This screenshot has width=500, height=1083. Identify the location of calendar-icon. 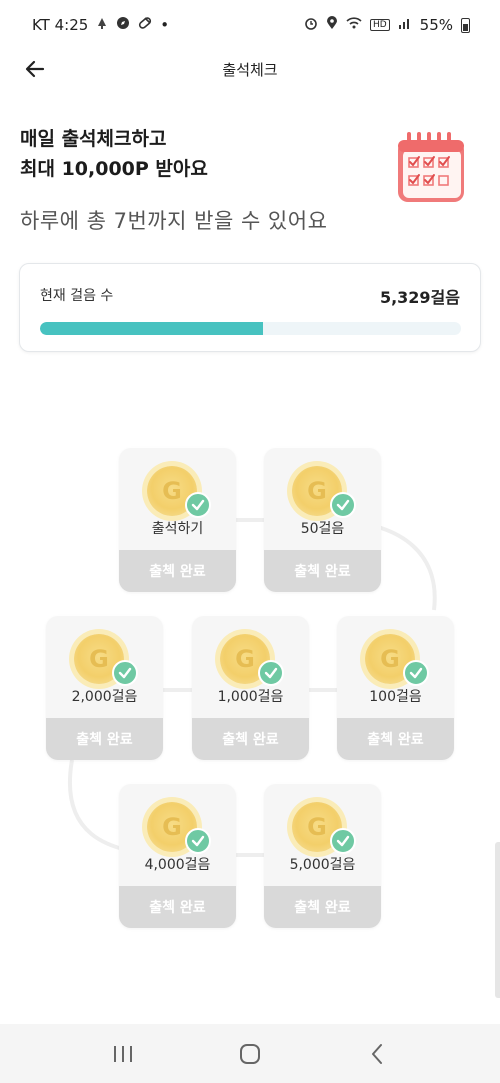
(431, 167).